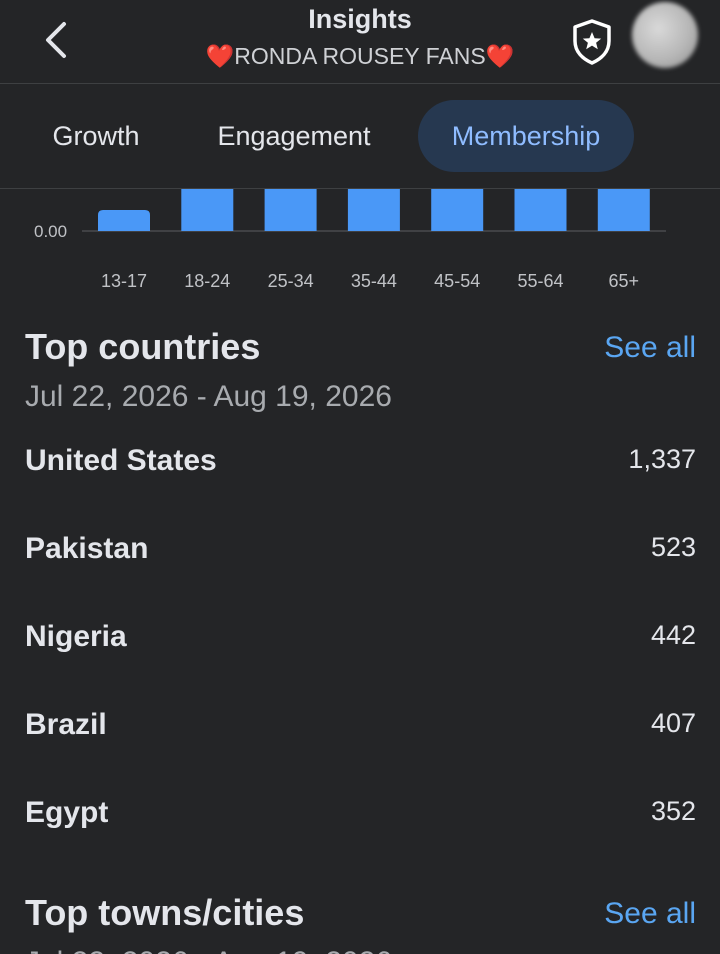 The image size is (720, 954). I want to click on title-block: Insights ❤️RONDA ROUSEY FANS❤️, so click(360, 37).